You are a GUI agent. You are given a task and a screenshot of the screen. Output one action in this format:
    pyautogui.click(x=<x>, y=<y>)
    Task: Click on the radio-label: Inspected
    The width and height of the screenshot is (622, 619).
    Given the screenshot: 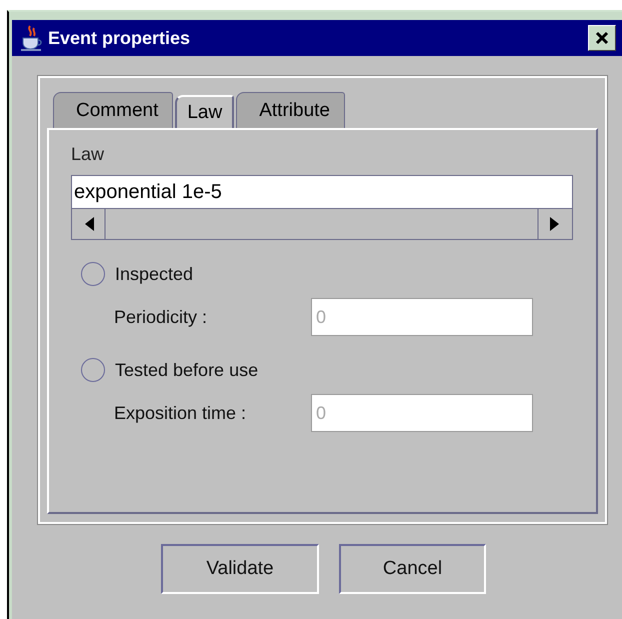 What is the action you would take?
    pyautogui.click(x=154, y=274)
    